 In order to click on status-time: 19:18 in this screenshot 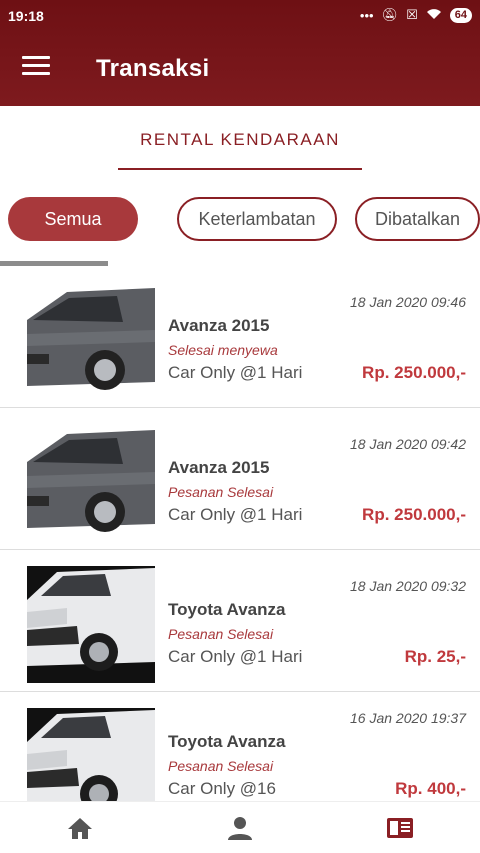, I will do `click(26, 16)`.